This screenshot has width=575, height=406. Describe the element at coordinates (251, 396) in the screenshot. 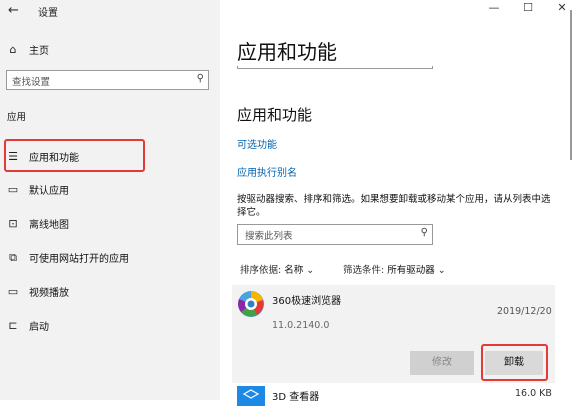

I see `3d-viewer-icon` at that location.